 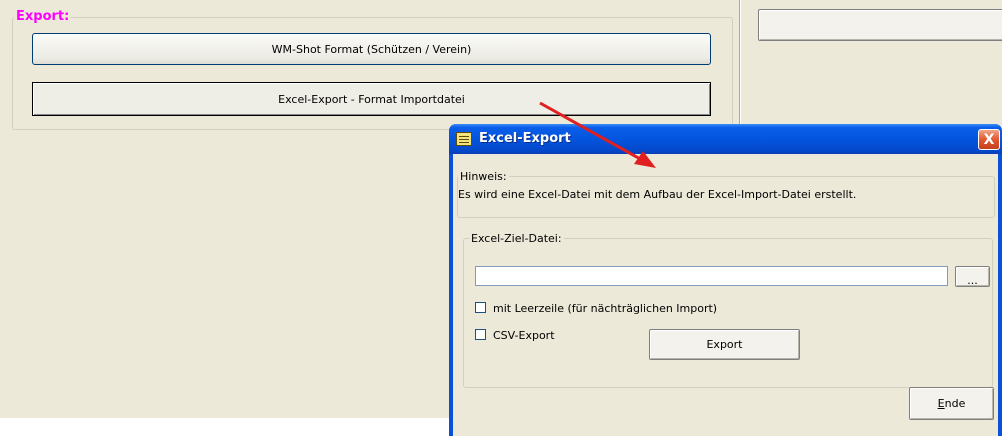 I want to click on export-group-legend: Export:, so click(x=43, y=16).